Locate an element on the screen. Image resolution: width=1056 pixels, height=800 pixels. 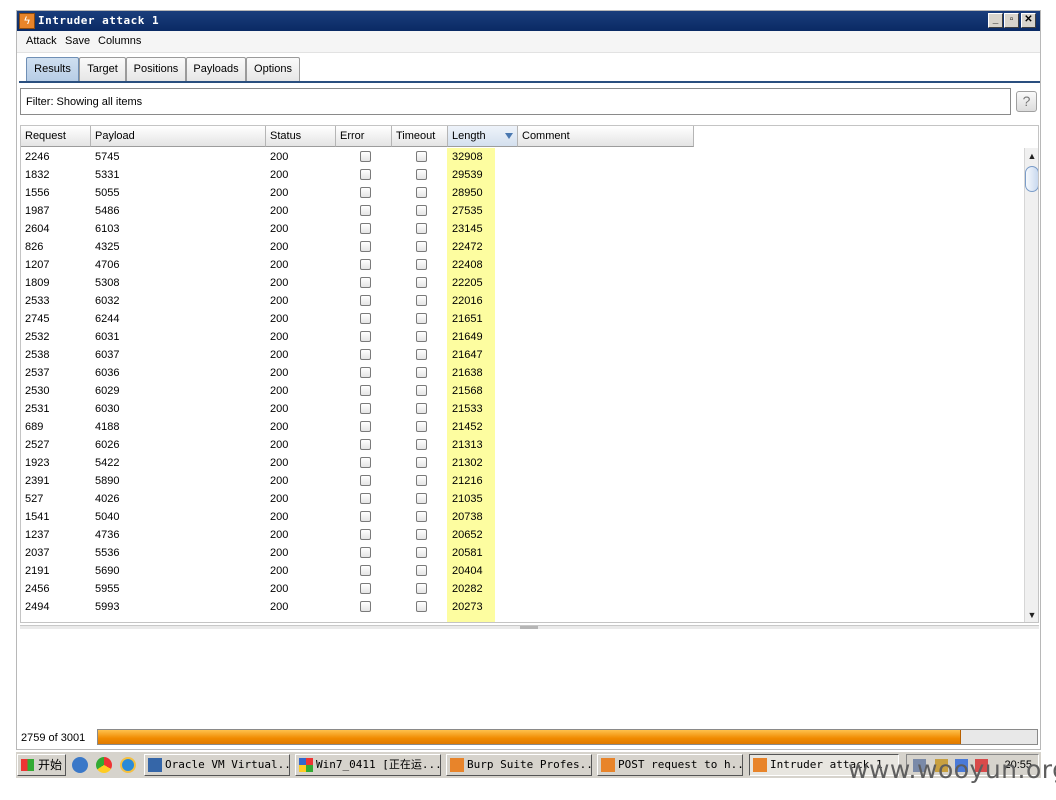
cell-request: 2531 is located at coordinates (37, 409).